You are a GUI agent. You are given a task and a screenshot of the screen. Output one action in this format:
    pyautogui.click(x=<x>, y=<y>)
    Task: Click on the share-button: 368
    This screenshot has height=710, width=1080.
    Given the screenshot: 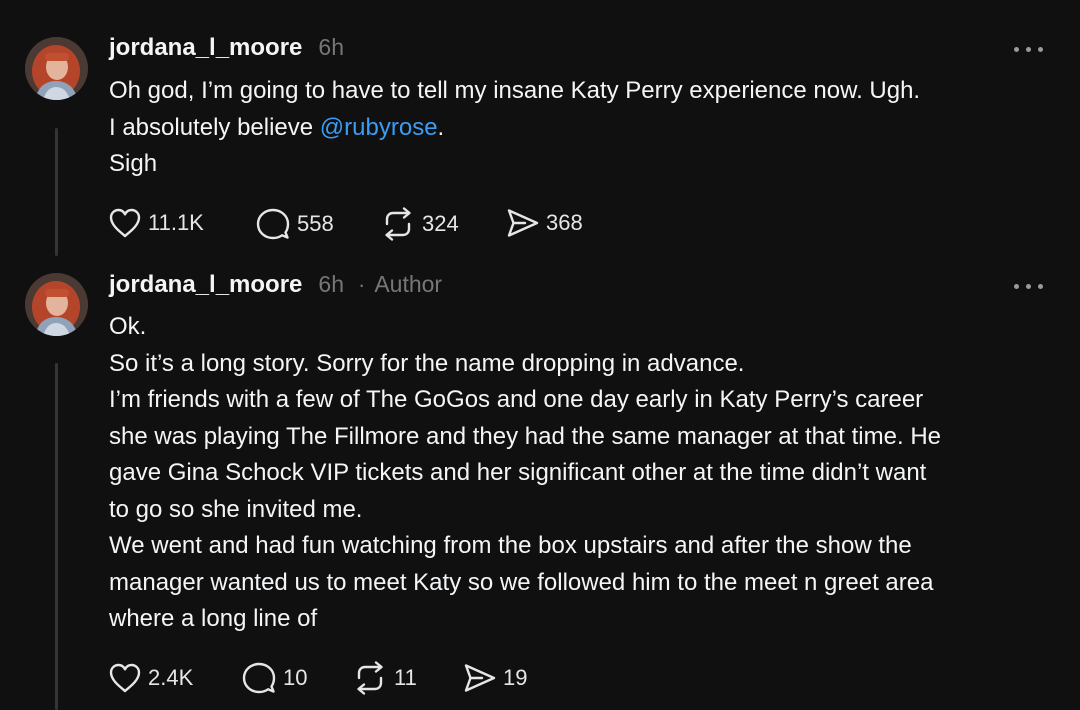 What is the action you would take?
    pyautogui.click(x=544, y=223)
    